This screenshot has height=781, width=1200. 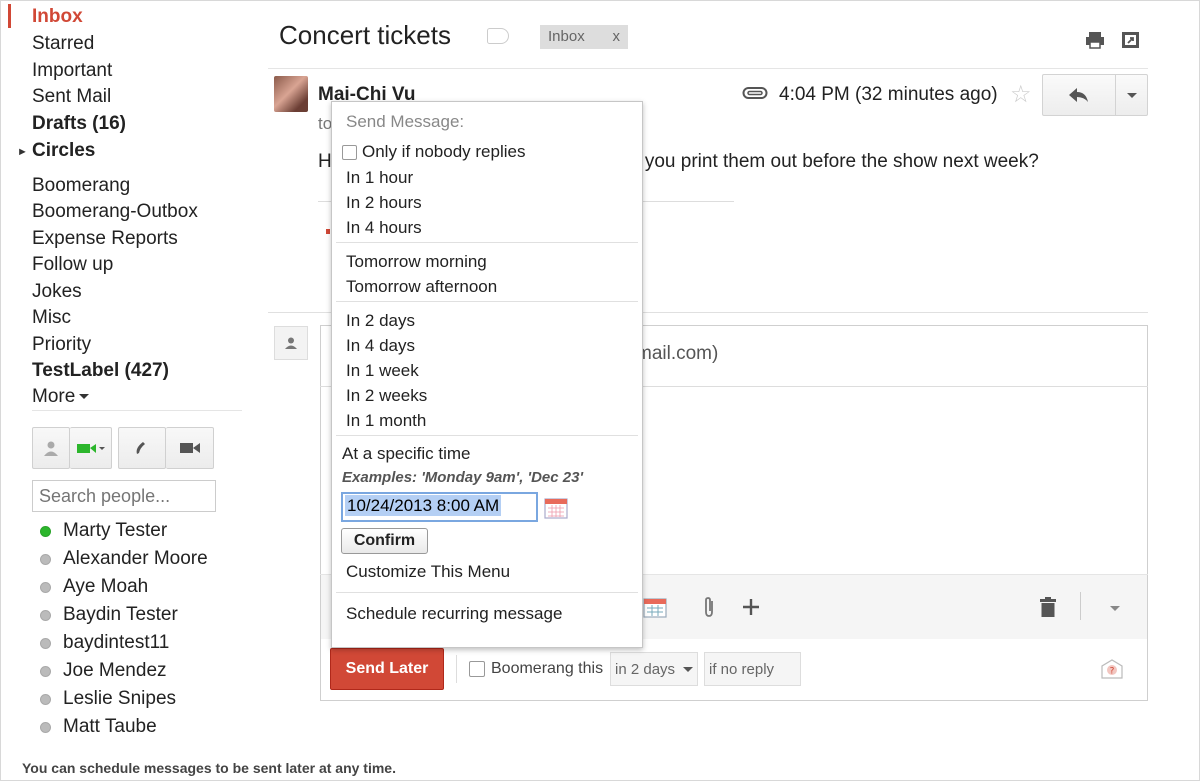 I want to click on expand-arrow-icon: ►, so click(x=22, y=152).